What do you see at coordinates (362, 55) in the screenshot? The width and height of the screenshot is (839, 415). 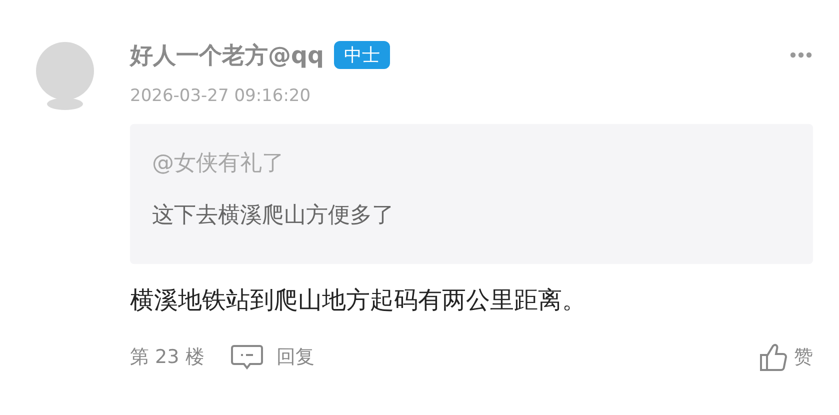 I see `rank-badge: 中士` at bounding box center [362, 55].